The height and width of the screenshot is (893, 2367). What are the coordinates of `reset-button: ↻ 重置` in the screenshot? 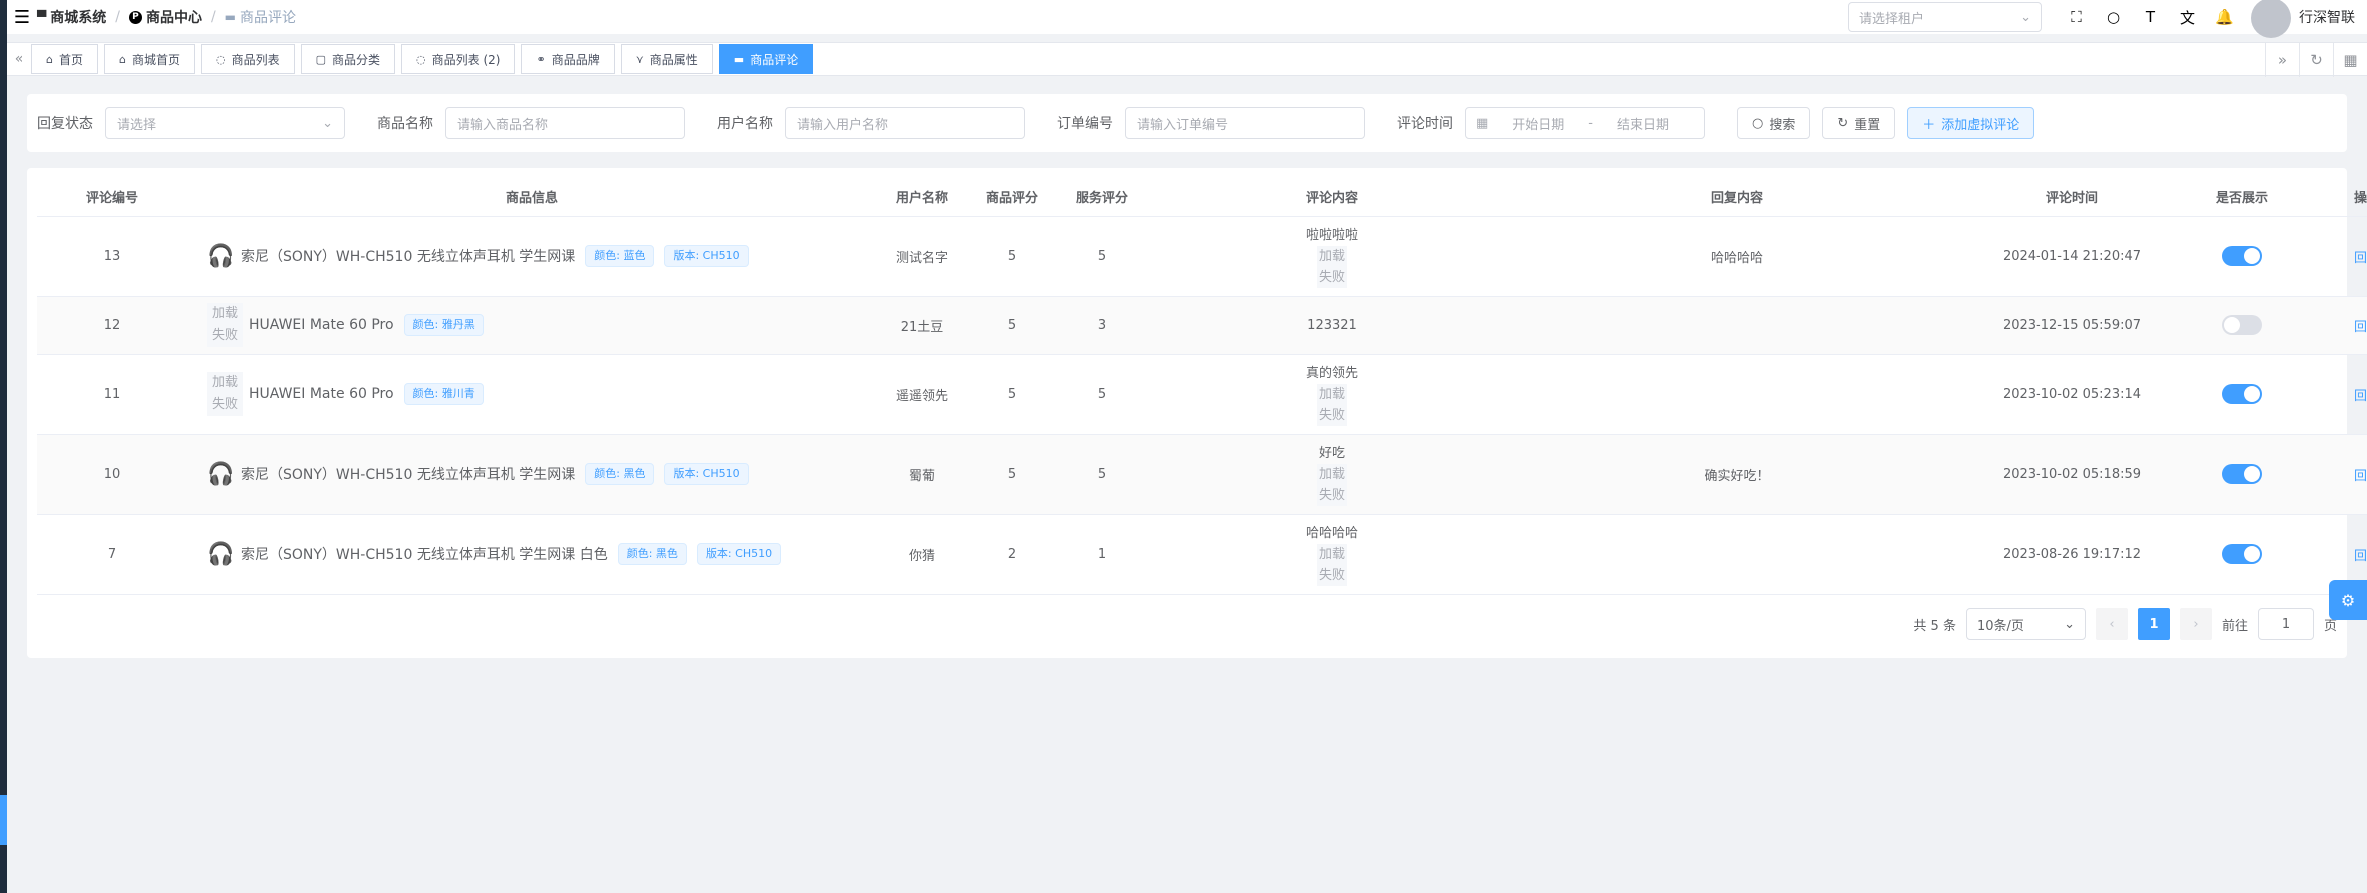 It's located at (1859, 123).